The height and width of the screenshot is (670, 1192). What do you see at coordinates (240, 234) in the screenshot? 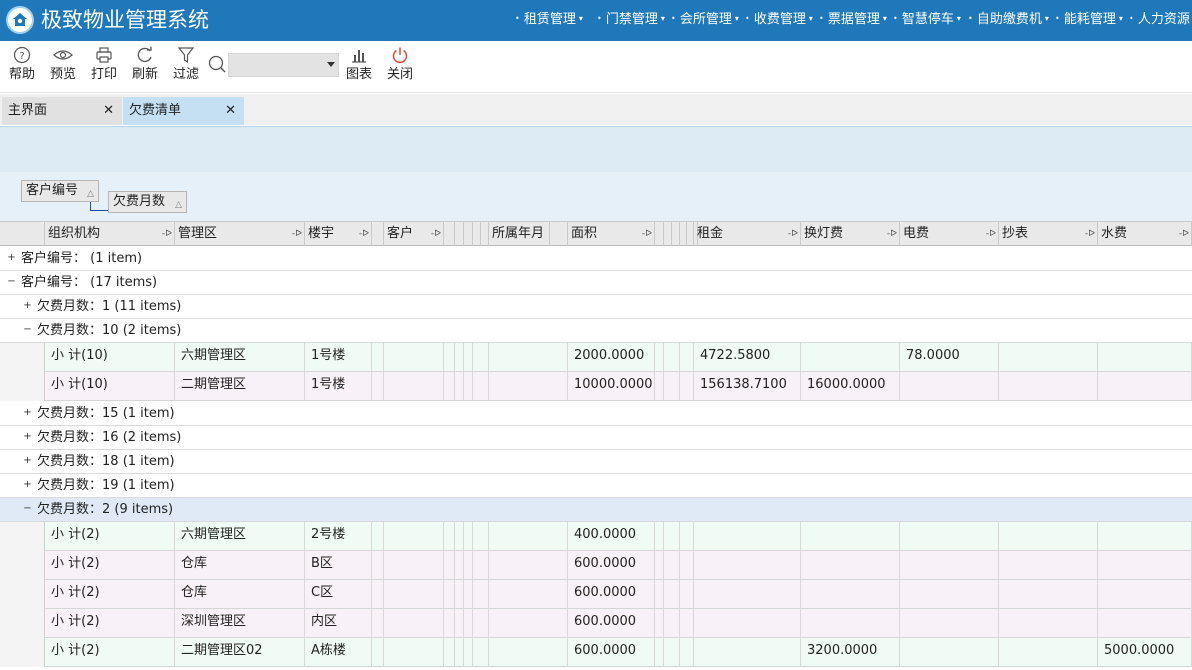
I see `col-area: 管理区 -ᐅ` at bounding box center [240, 234].